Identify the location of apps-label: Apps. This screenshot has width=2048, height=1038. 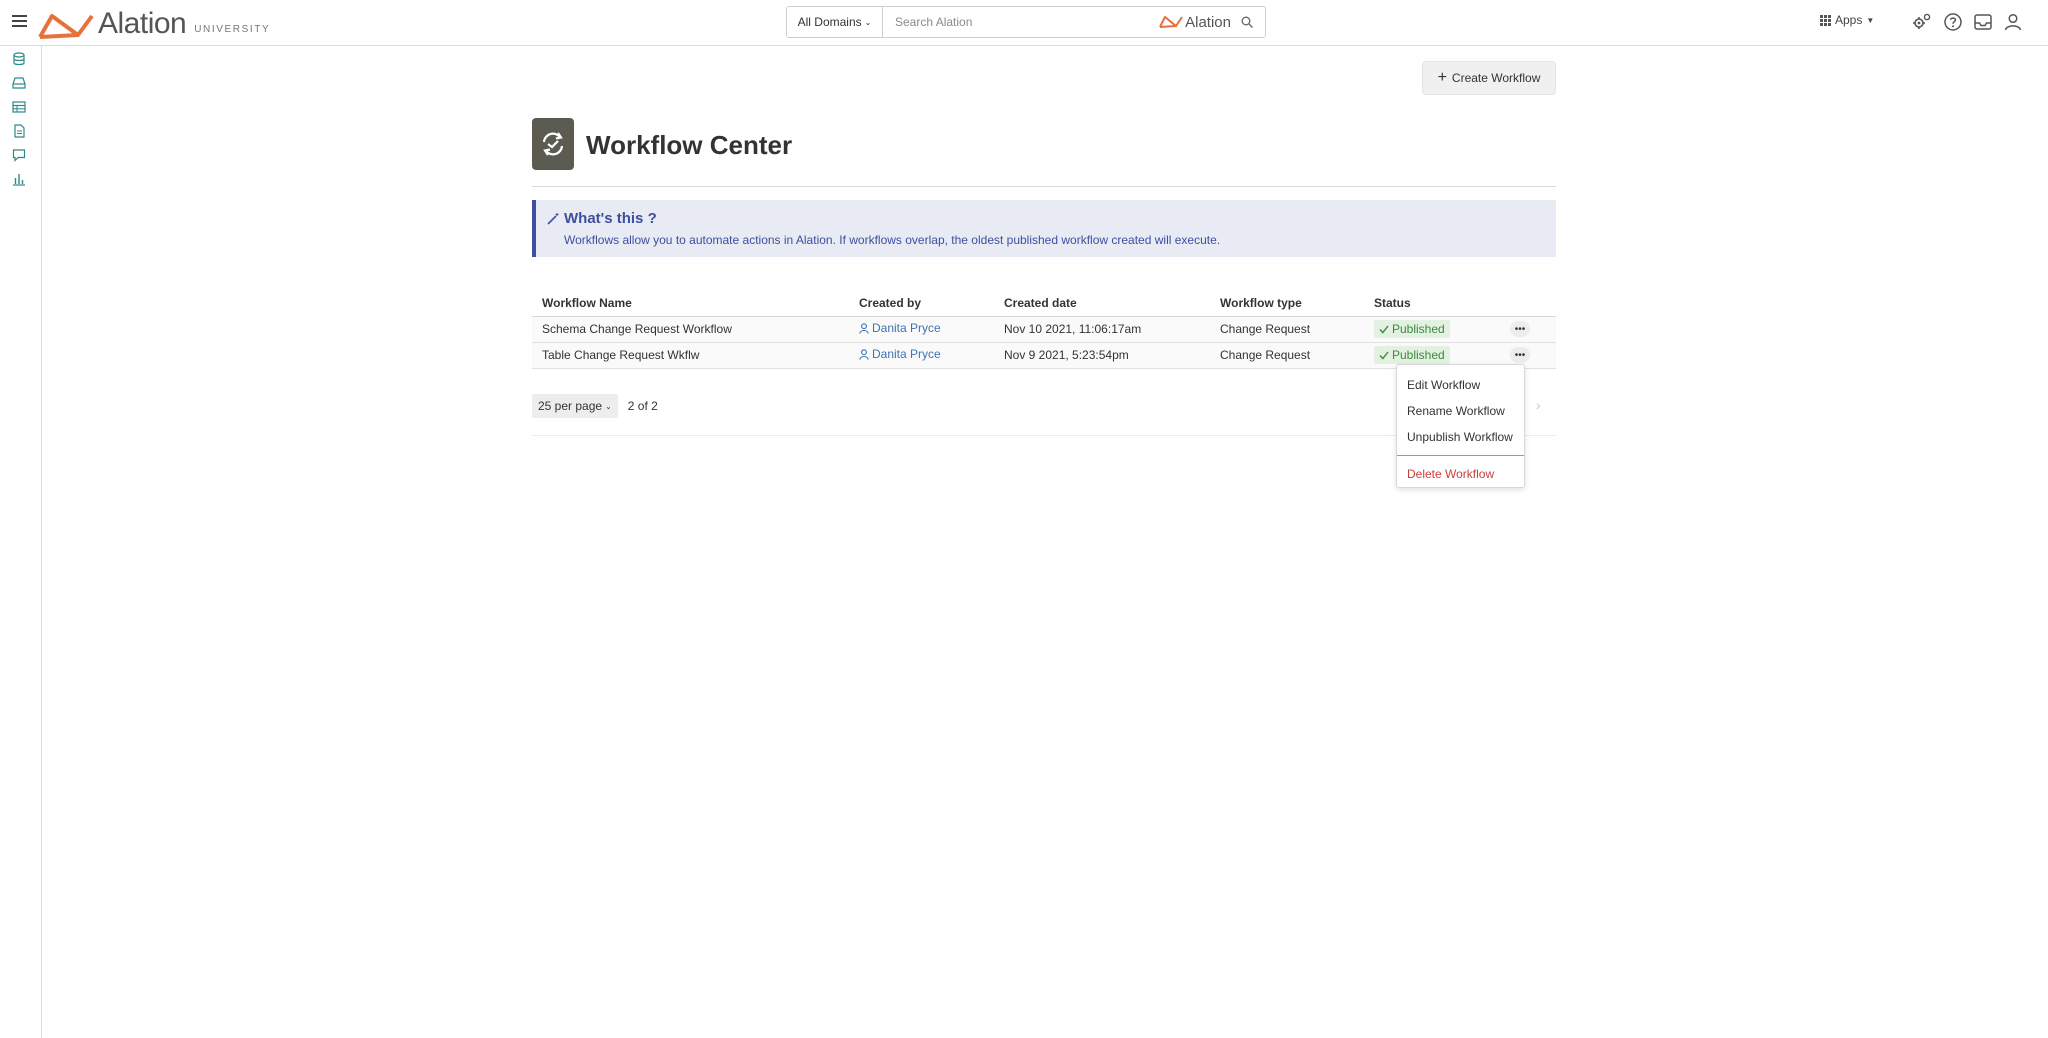
(1849, 20).